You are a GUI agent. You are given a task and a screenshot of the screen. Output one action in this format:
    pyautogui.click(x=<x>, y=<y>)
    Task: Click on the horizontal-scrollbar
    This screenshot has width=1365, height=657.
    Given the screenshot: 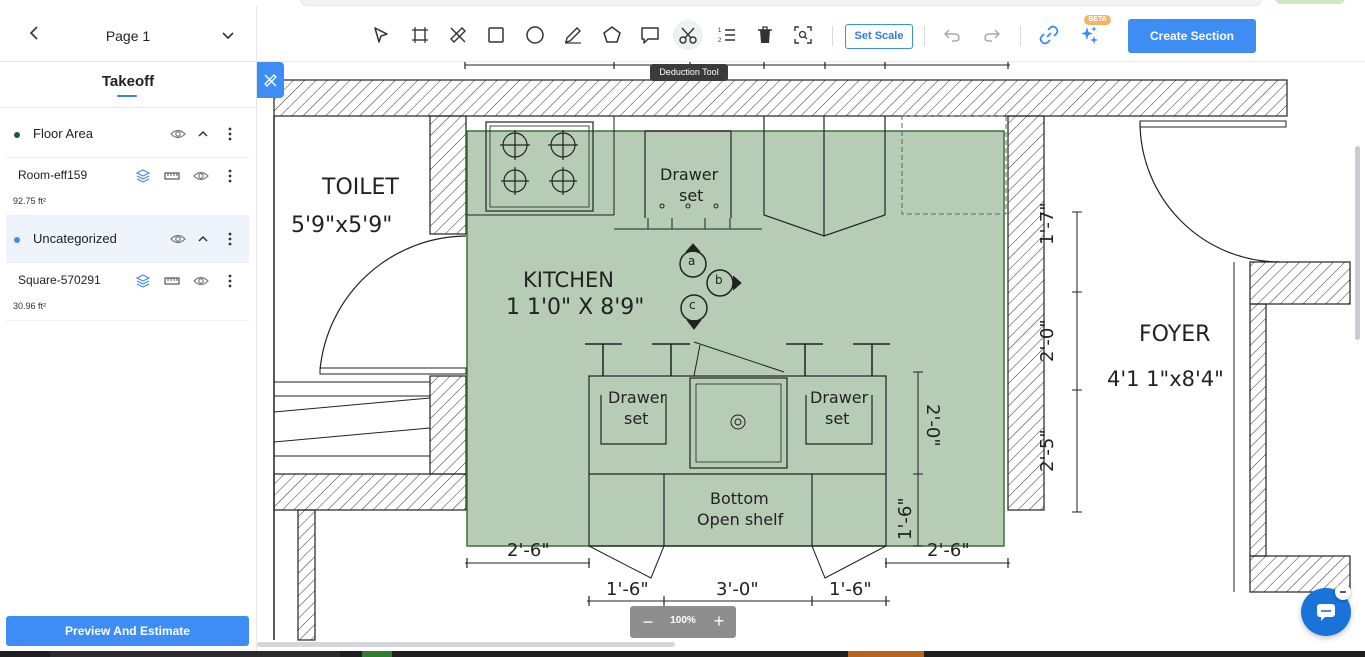 What is the action you would take?
    pyautogui.click(x=466, y=644)
    